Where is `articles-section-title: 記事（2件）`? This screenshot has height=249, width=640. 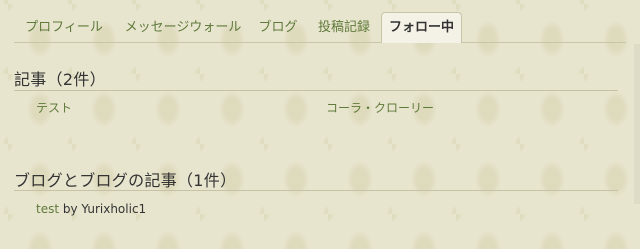 articles-section-title: 記事（2件） is located at coordinates (60, 79).